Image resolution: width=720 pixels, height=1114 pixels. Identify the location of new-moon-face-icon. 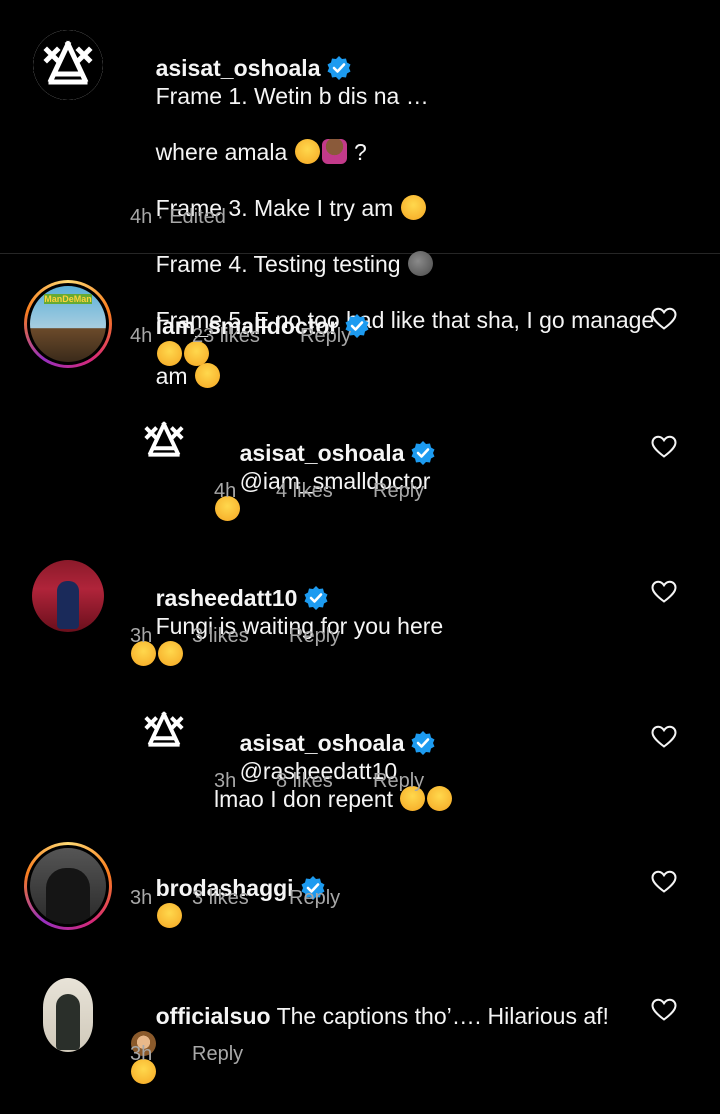
(420, 263).